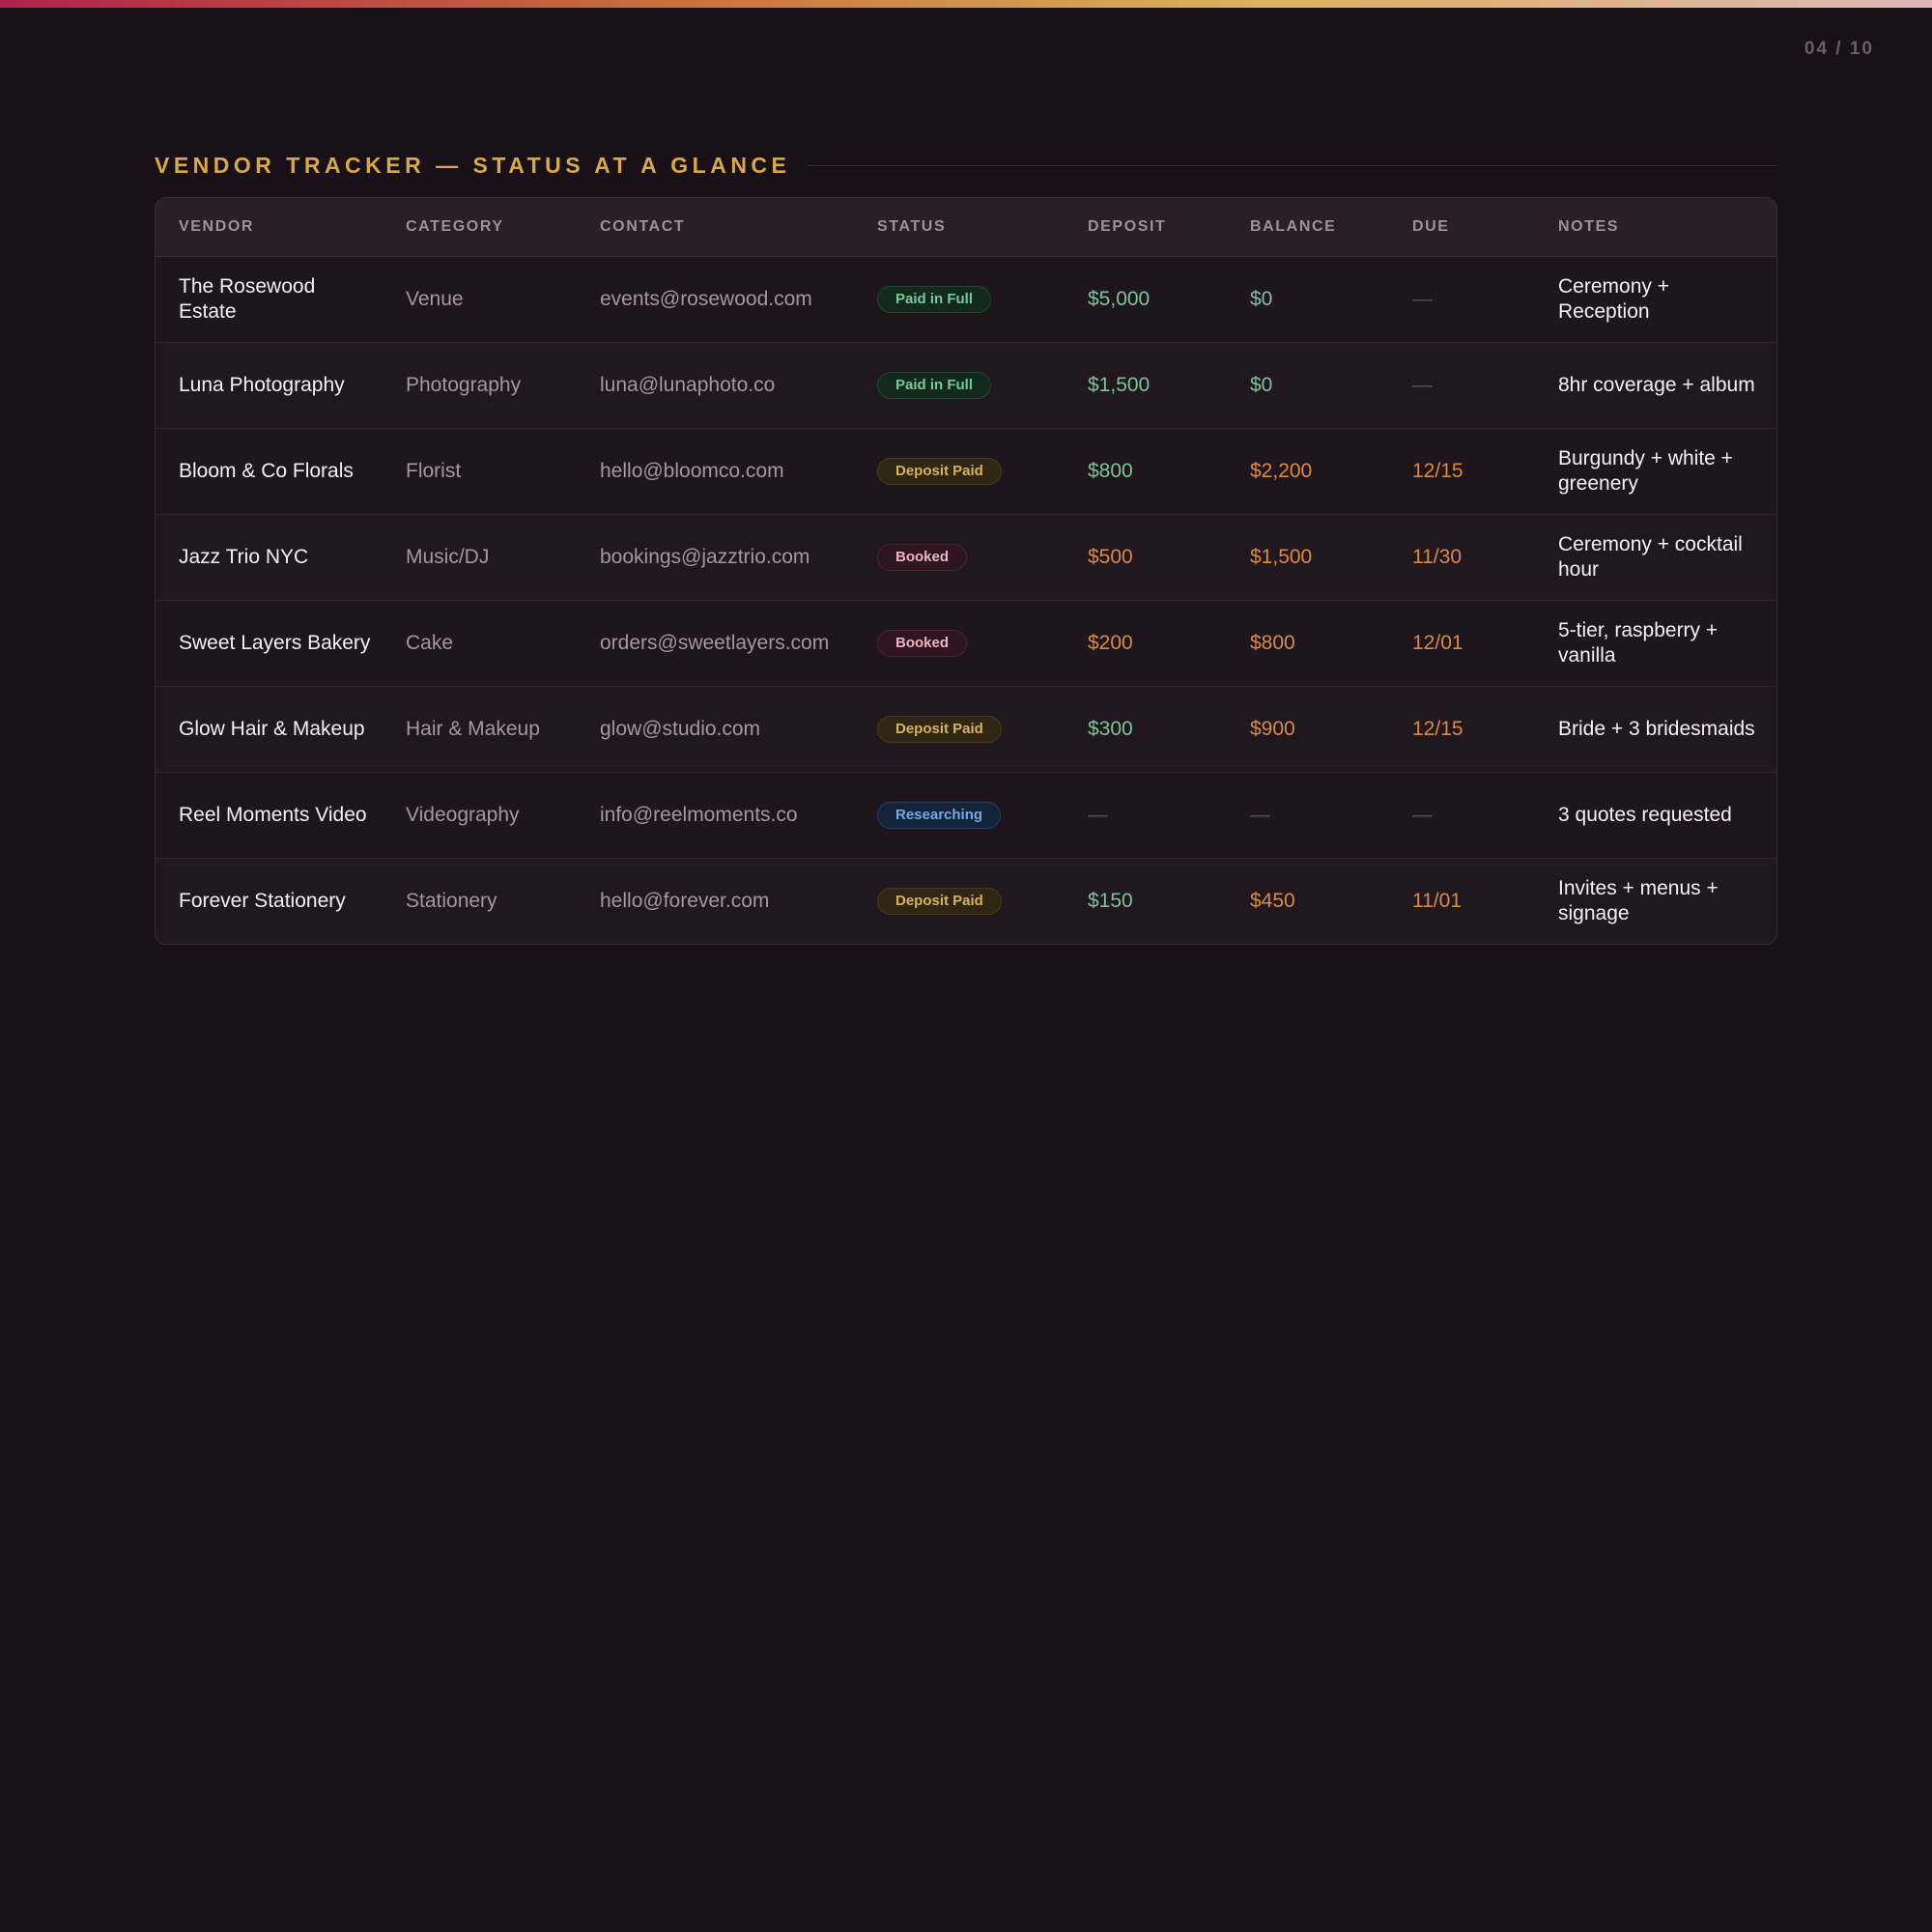 The width and height of the screenshot is (1932, 1932). What do you see at coordinates (269, 557) in the screenshot?
I see `vendor-name-cell: Jazz Trio NYC` at bounding box center [269, 557].